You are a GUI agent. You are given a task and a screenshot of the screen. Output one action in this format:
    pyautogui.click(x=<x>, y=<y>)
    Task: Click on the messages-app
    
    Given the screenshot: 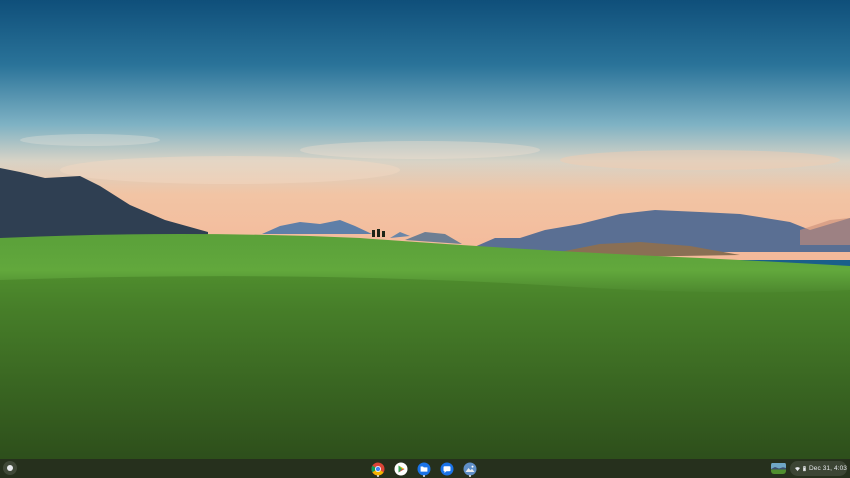 What is the action you would take?
    pyautogui.click(x=447, y=468)
    